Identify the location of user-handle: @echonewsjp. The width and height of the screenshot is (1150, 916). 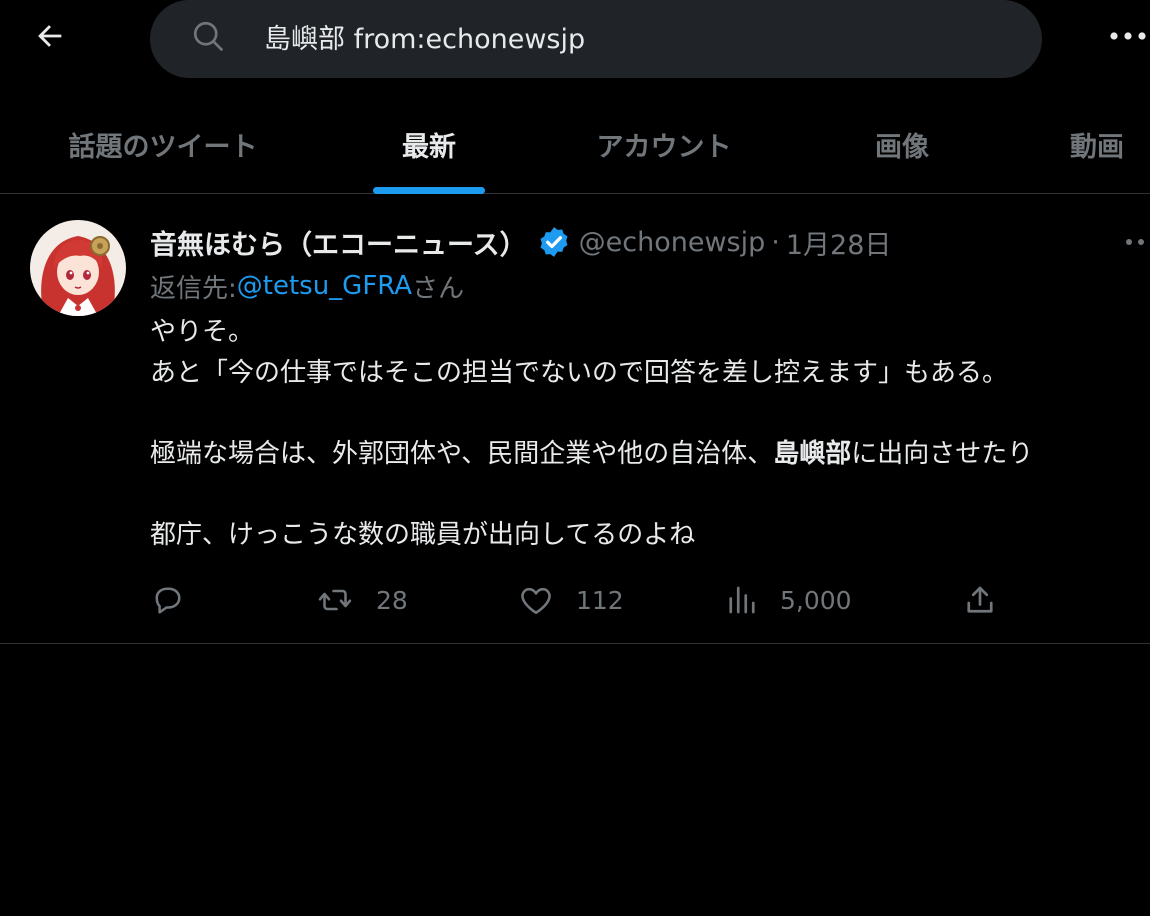
(672, 242).